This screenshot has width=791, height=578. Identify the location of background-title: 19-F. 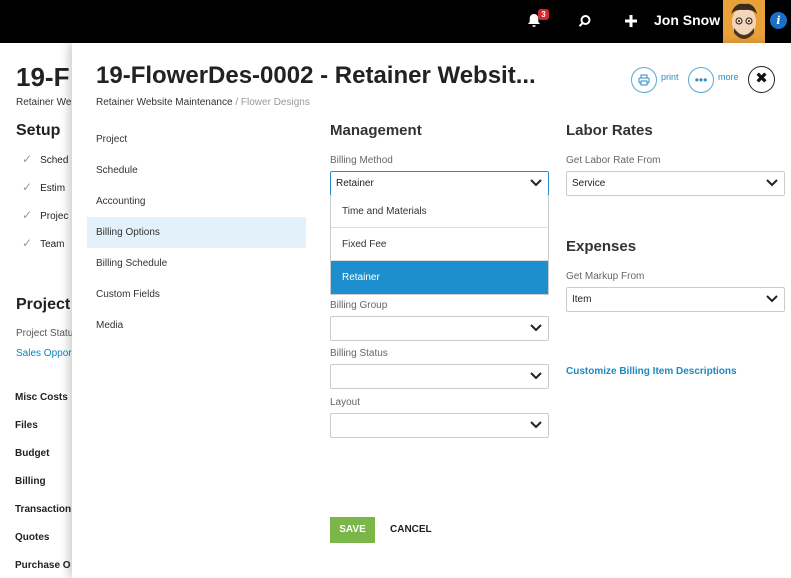
(43, 77).